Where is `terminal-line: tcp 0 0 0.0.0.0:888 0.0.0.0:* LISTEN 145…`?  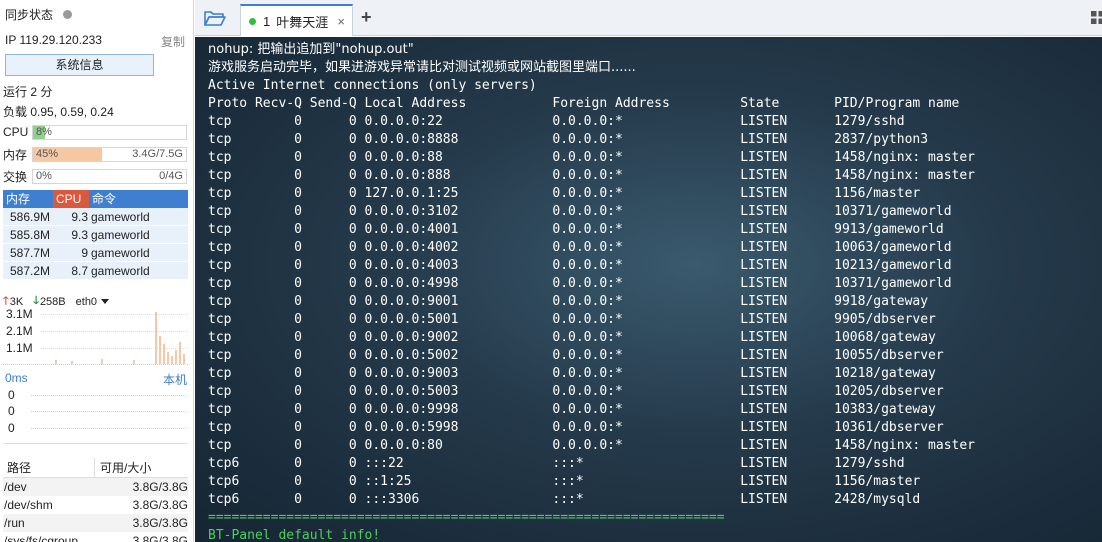
terminal-line: tcp 0 0 0.0.0.0:888 0.0.0.0:* LISTEN 145… is located at coordinates (592, 175).